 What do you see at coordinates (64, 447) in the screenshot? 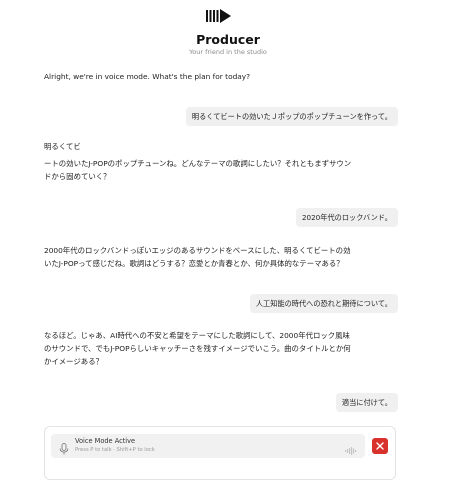
I see `microphone-icon` at bounding box center [64, 447].